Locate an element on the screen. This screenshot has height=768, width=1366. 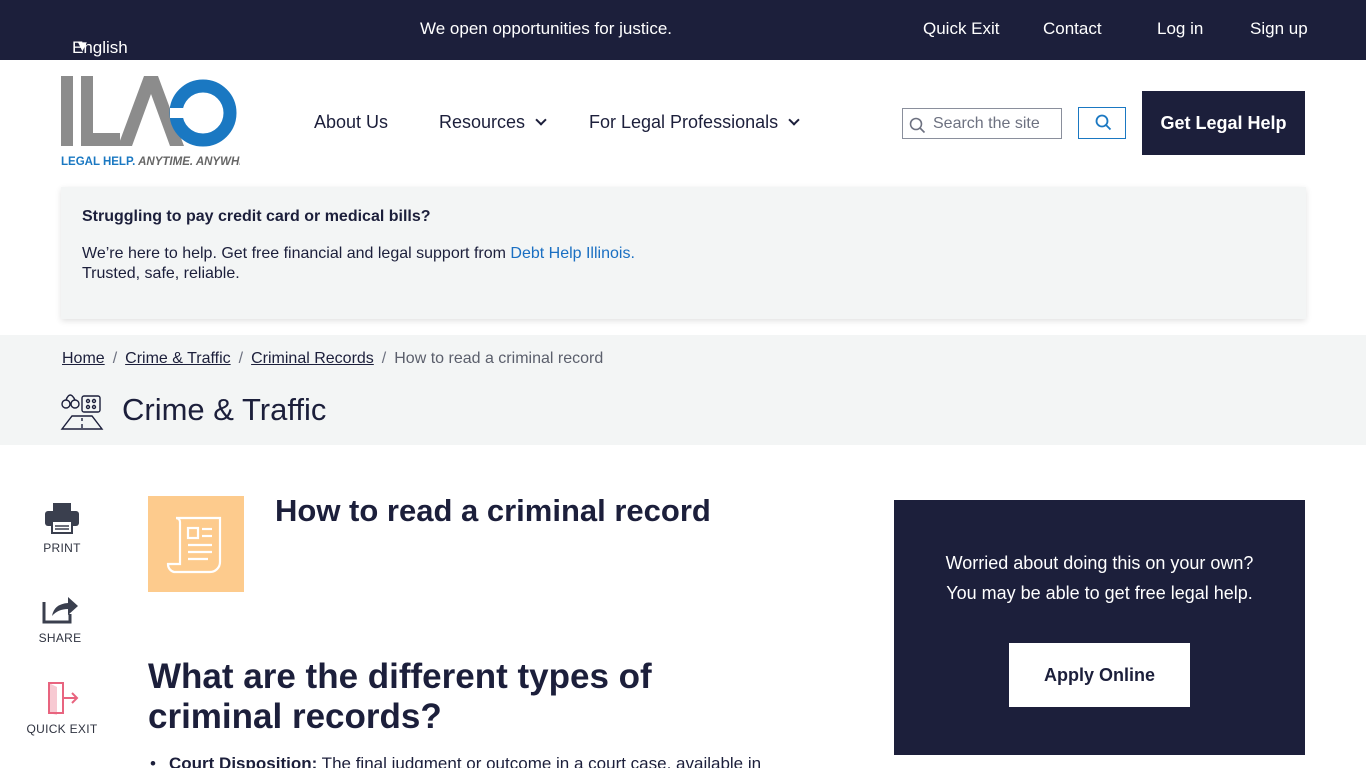
list-item-term: Court Disposition: is located at coordinates (243, 761).